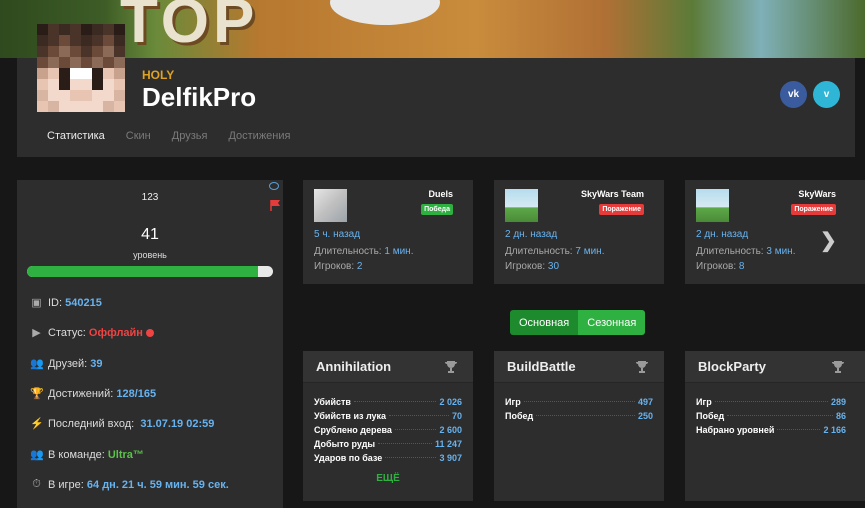 The height and width of the screenshot is (508, 865). I want to click on stat-label: Убийств, so click(332, 402).